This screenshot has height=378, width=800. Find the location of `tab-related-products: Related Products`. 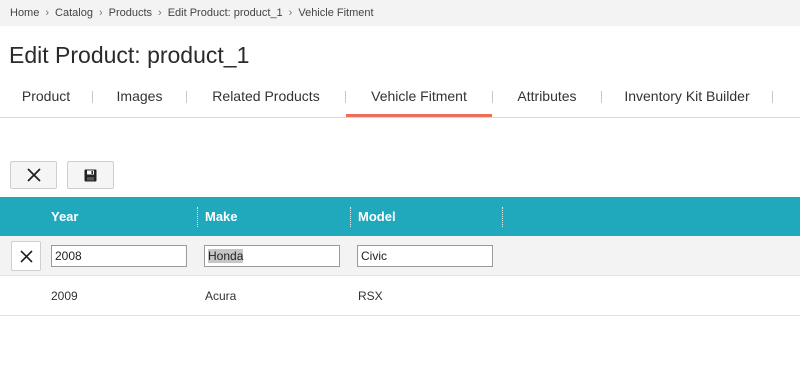

tab-related-products: Related Products is located at coordinates (266, 99).